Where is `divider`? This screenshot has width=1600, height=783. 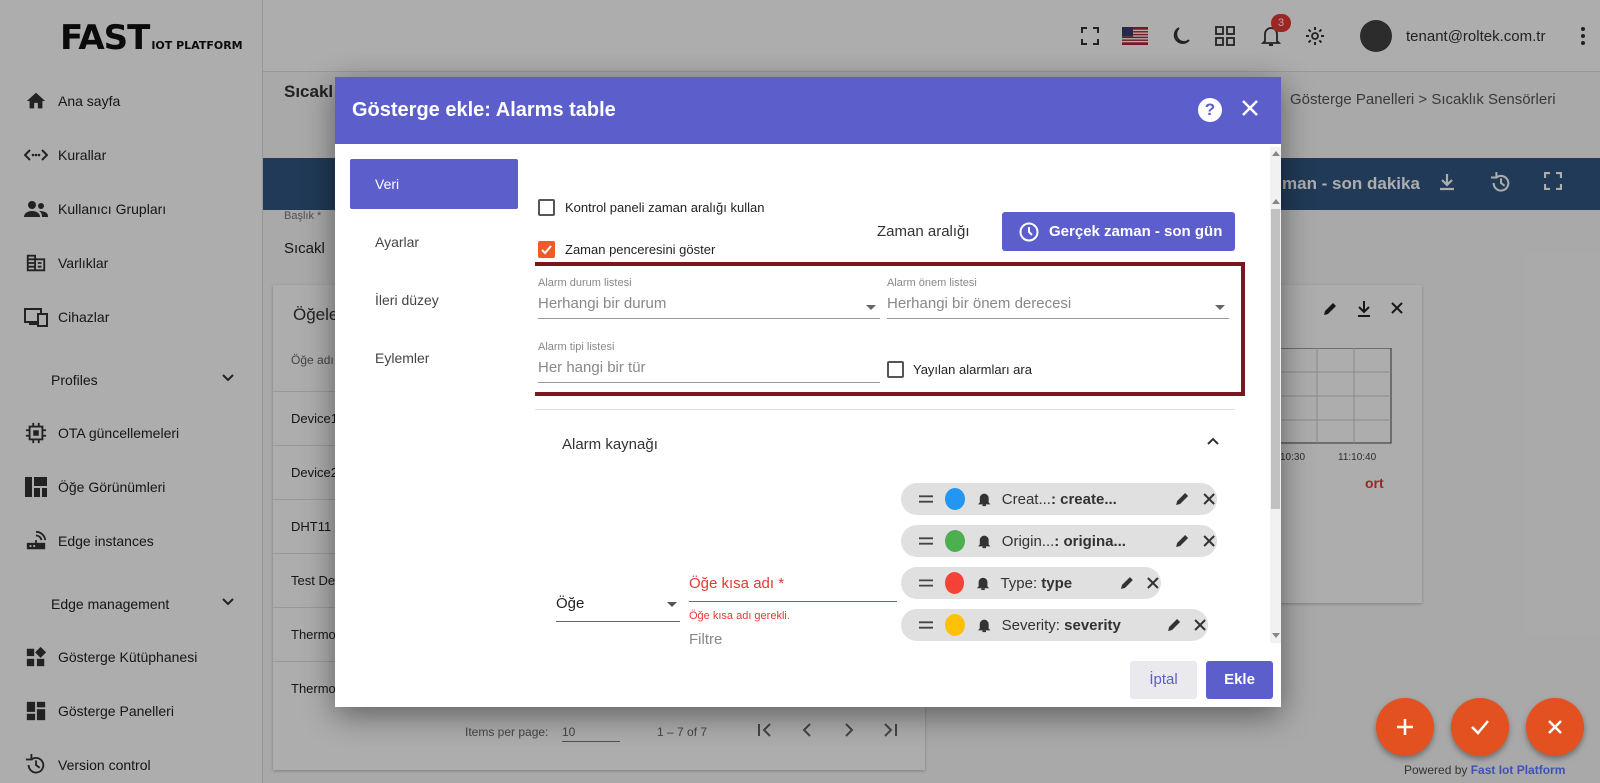
divider is located at coordinates (885, 409).